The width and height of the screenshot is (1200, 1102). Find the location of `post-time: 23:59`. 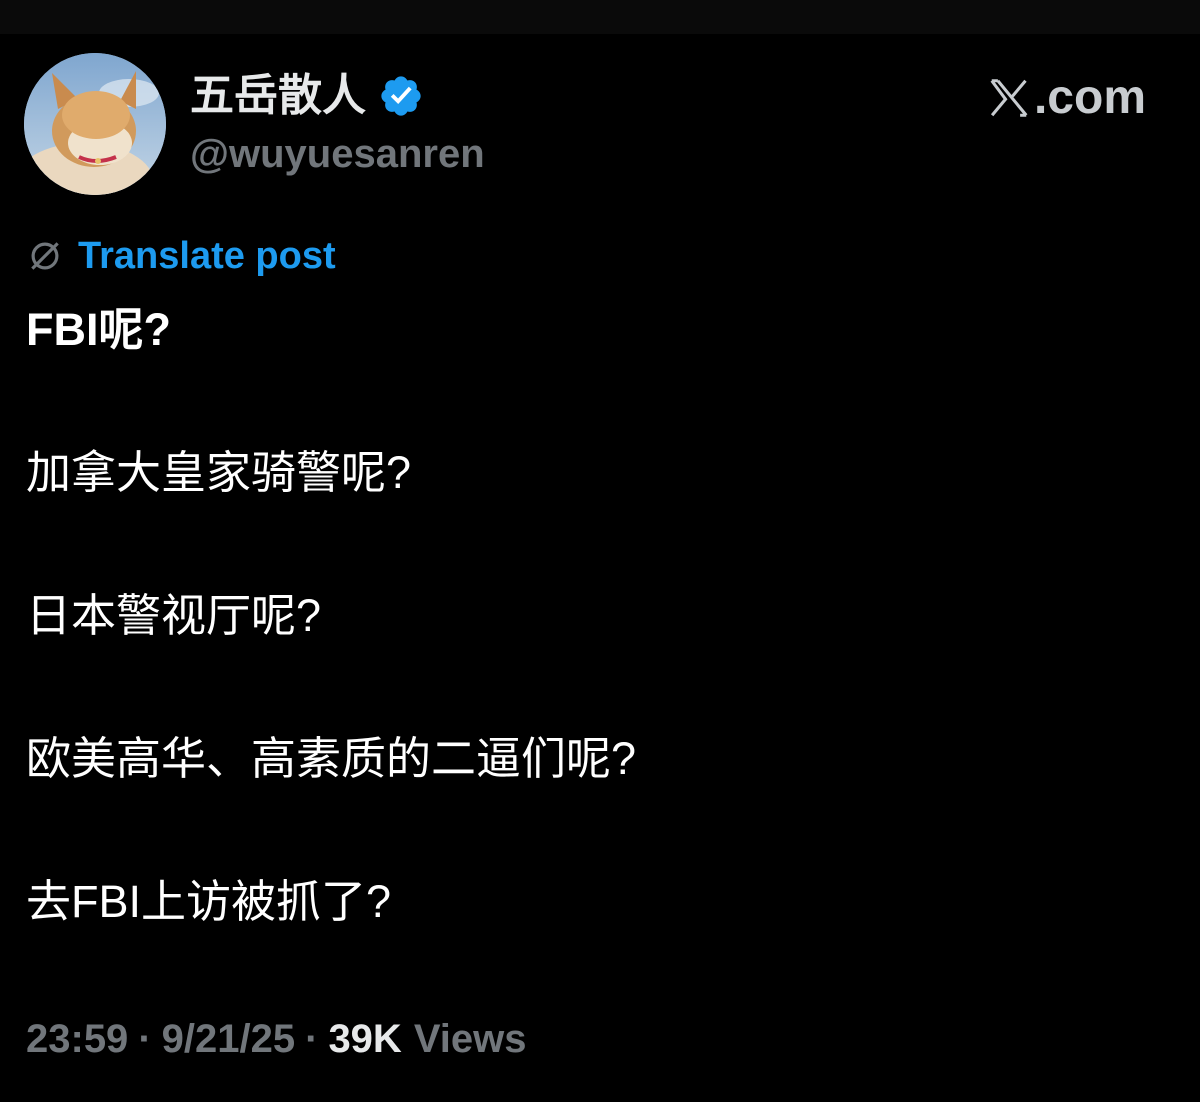

post-time: 23:59 is located at coordinates (77, 1039).